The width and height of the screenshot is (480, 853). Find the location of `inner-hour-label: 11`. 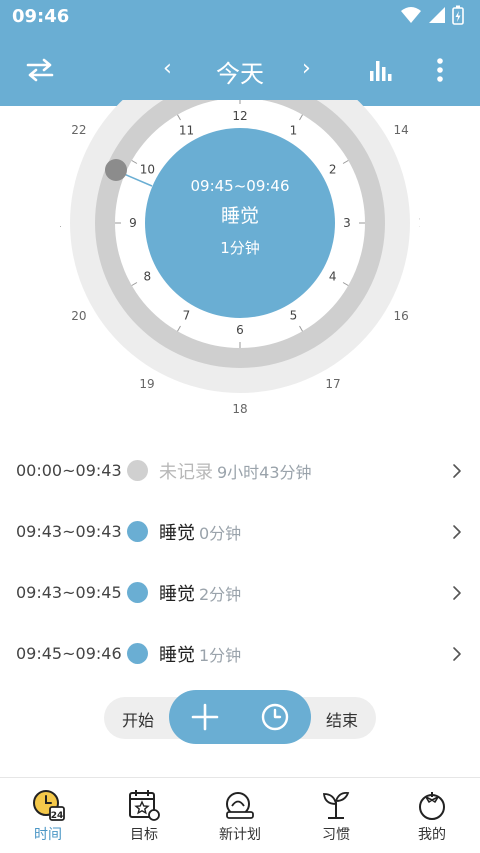

inner-hour-label: 11 is located at coordinates (186, 130).